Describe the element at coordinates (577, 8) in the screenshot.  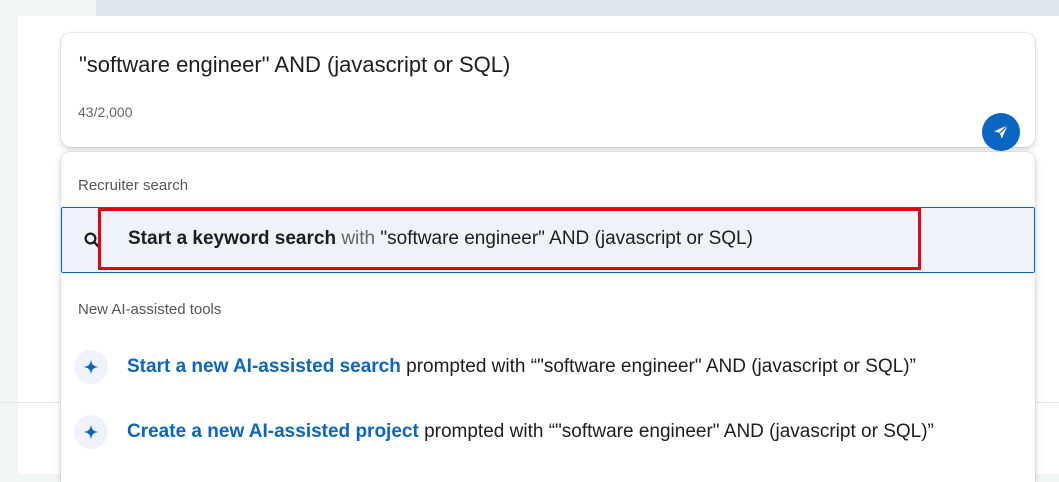
I see `page-top-strip` at that location.